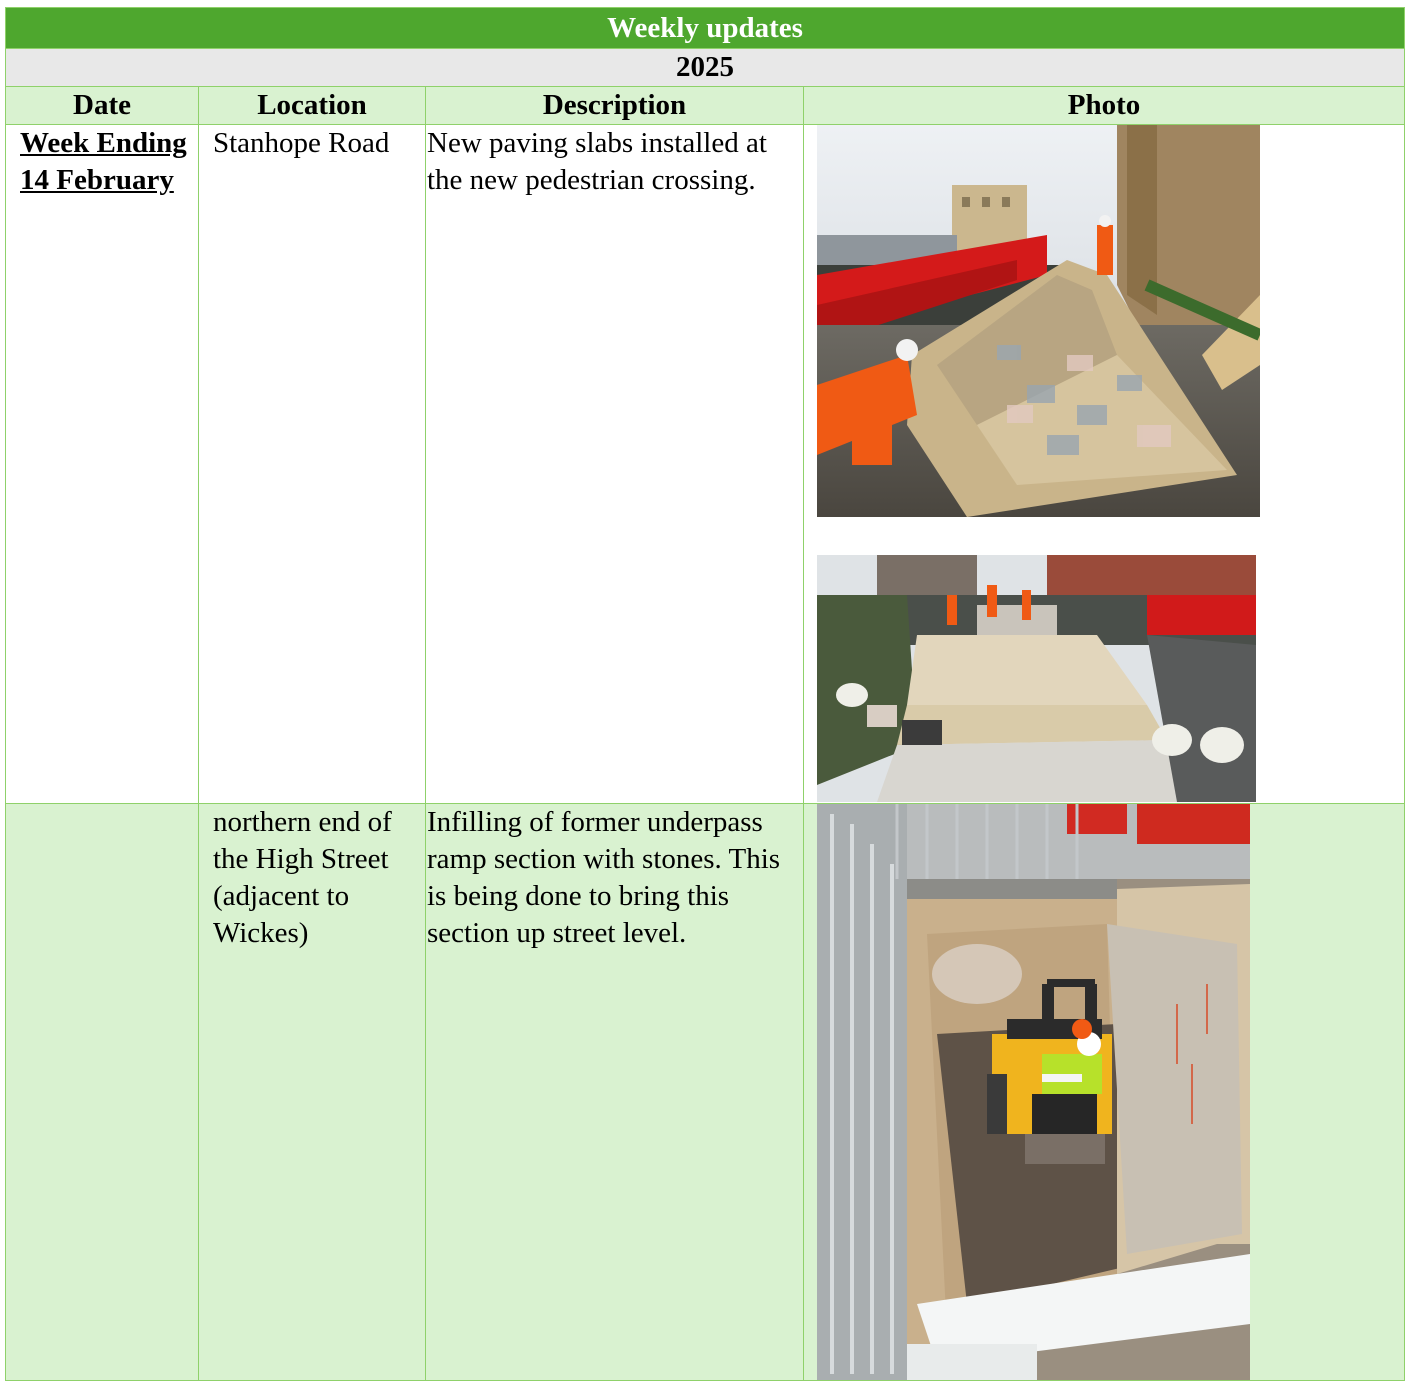 This screenshot has width=1409, height=1381. Describe the element at coordinates (301, 143) in the screenshot. I see `location-text: Stanhope Road` at that location.